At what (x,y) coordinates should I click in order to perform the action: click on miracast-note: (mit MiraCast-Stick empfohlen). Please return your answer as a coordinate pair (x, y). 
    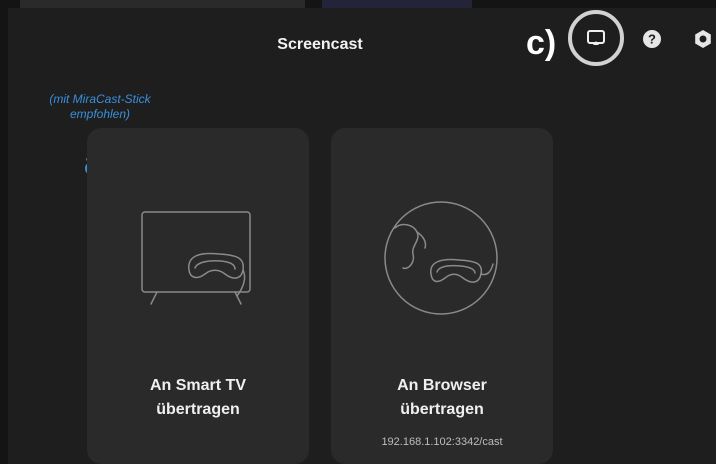
    Looking at the image, I should click on (100, 107).